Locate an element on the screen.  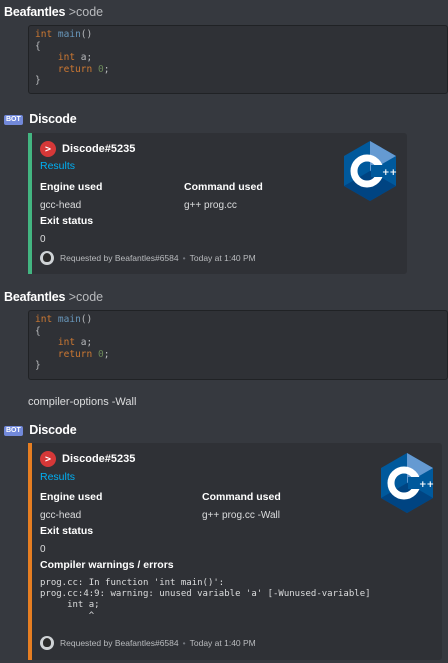
warnings-output: prog.cc: In function 'int main()' is located at coordinates (205, 599).